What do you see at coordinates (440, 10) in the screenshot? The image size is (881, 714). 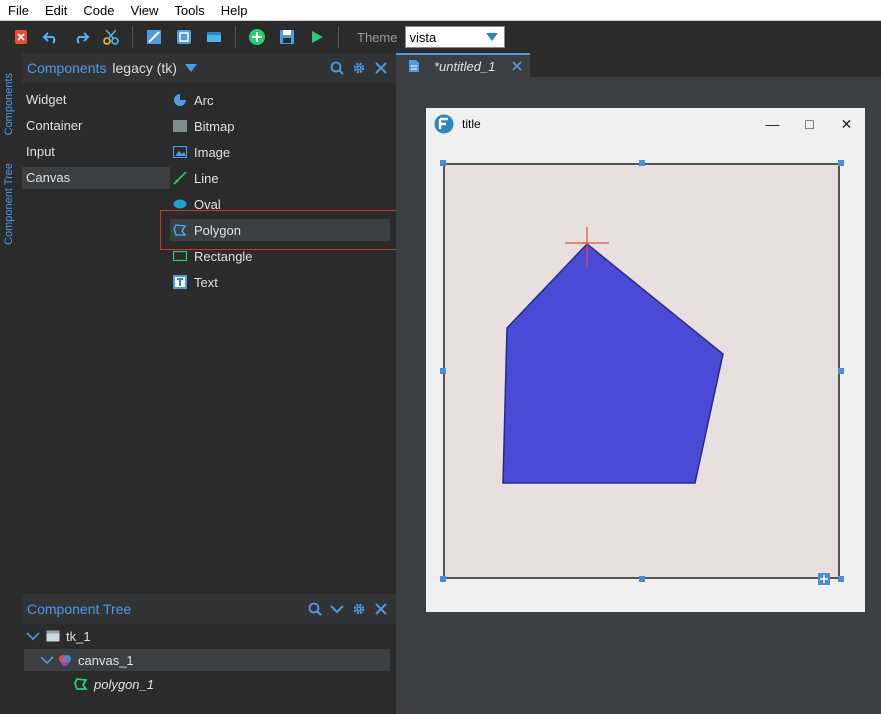 I see `menu-bar: File Edit Code View Tools Help` at bounding box center [440, 10].